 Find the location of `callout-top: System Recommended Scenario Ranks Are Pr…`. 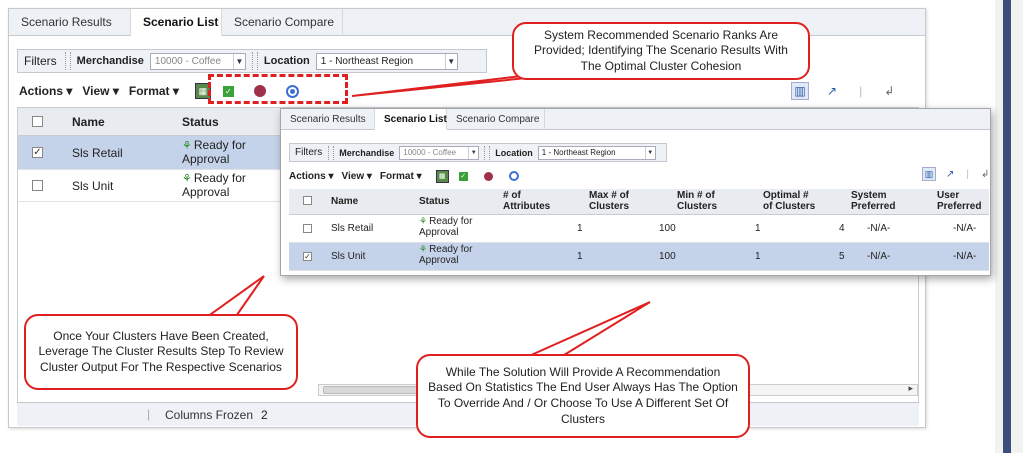

callout-top: System Recommended Scenario Ranks Are Pr… is located at coordinates (661, 51).